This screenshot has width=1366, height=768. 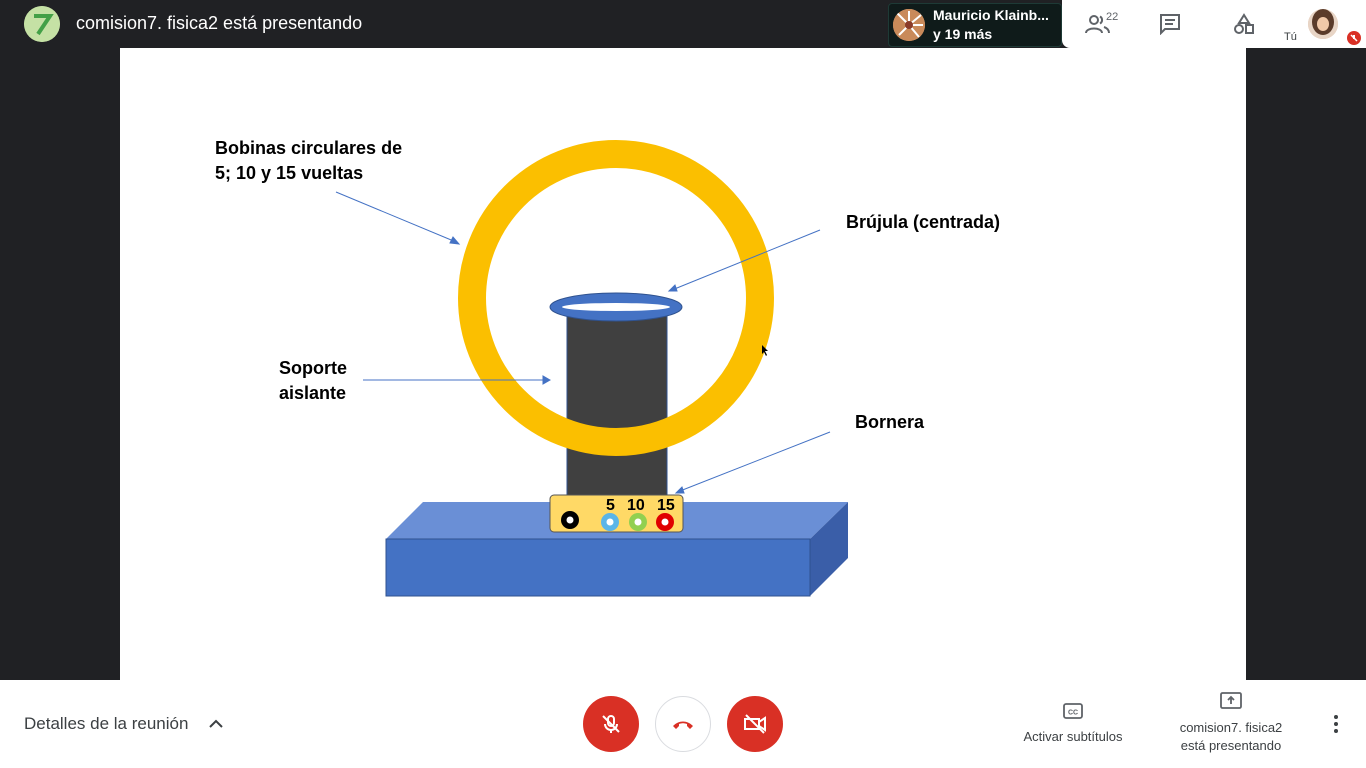 What do you see at coordinates (610, 505) in the screenshot?
I see `terminal-number-5: 5` at bounding box center [610, 505].